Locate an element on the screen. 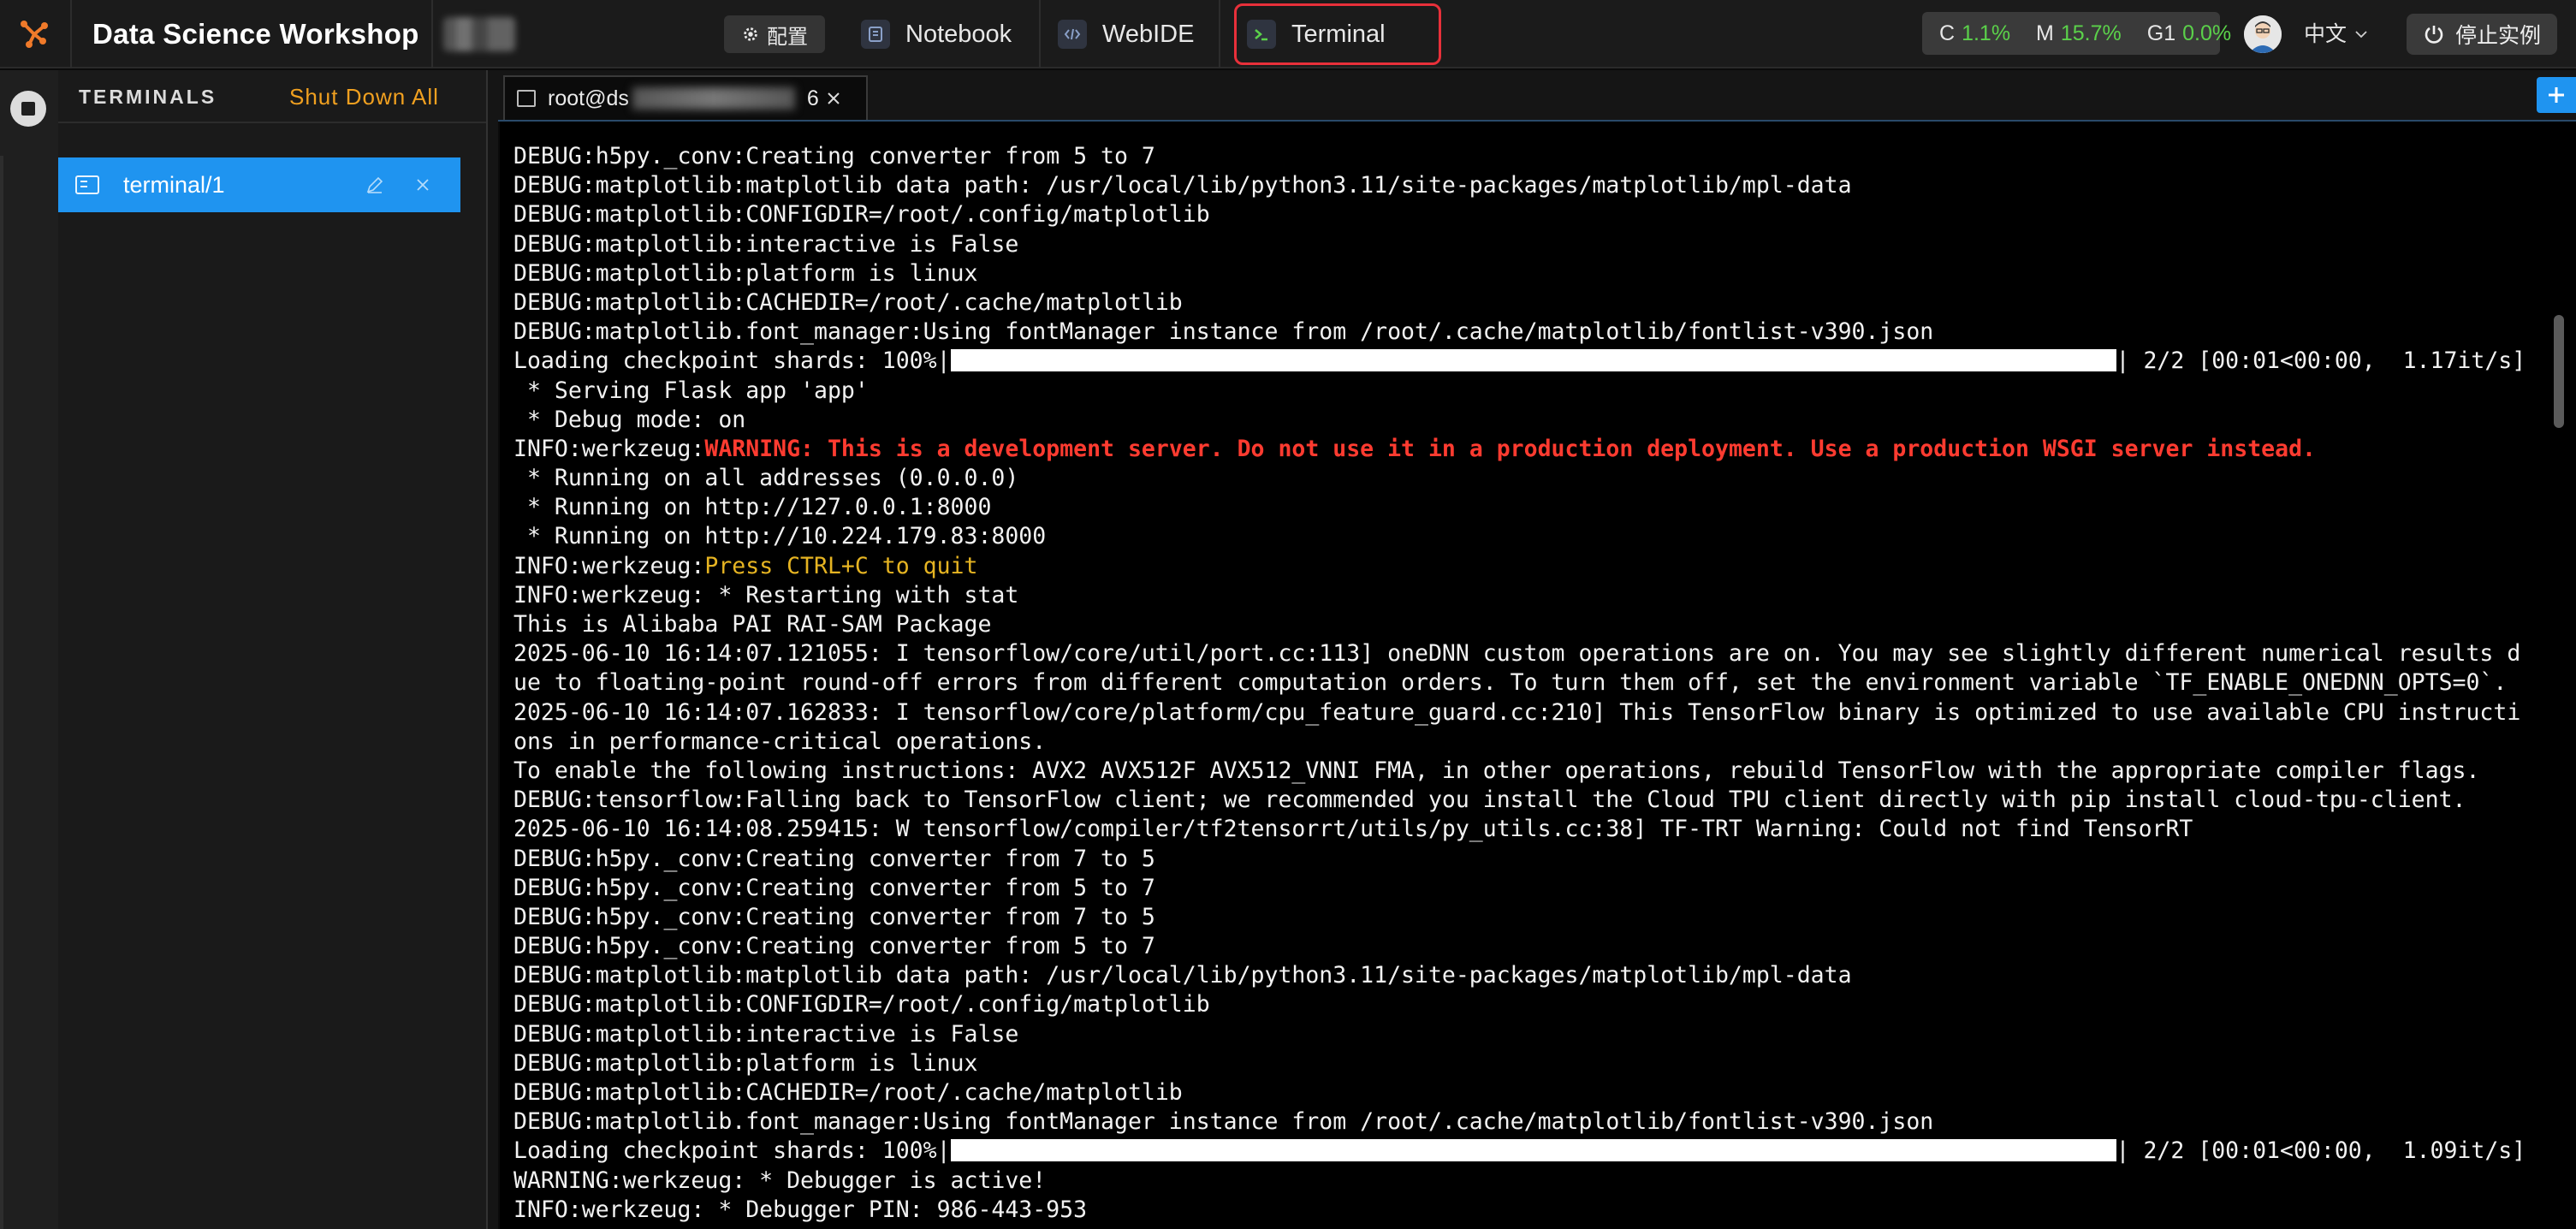 Image resolution: width=2576 pixels, height=1229 pixels. mem-label: M is located at coordinates (2045, 33).